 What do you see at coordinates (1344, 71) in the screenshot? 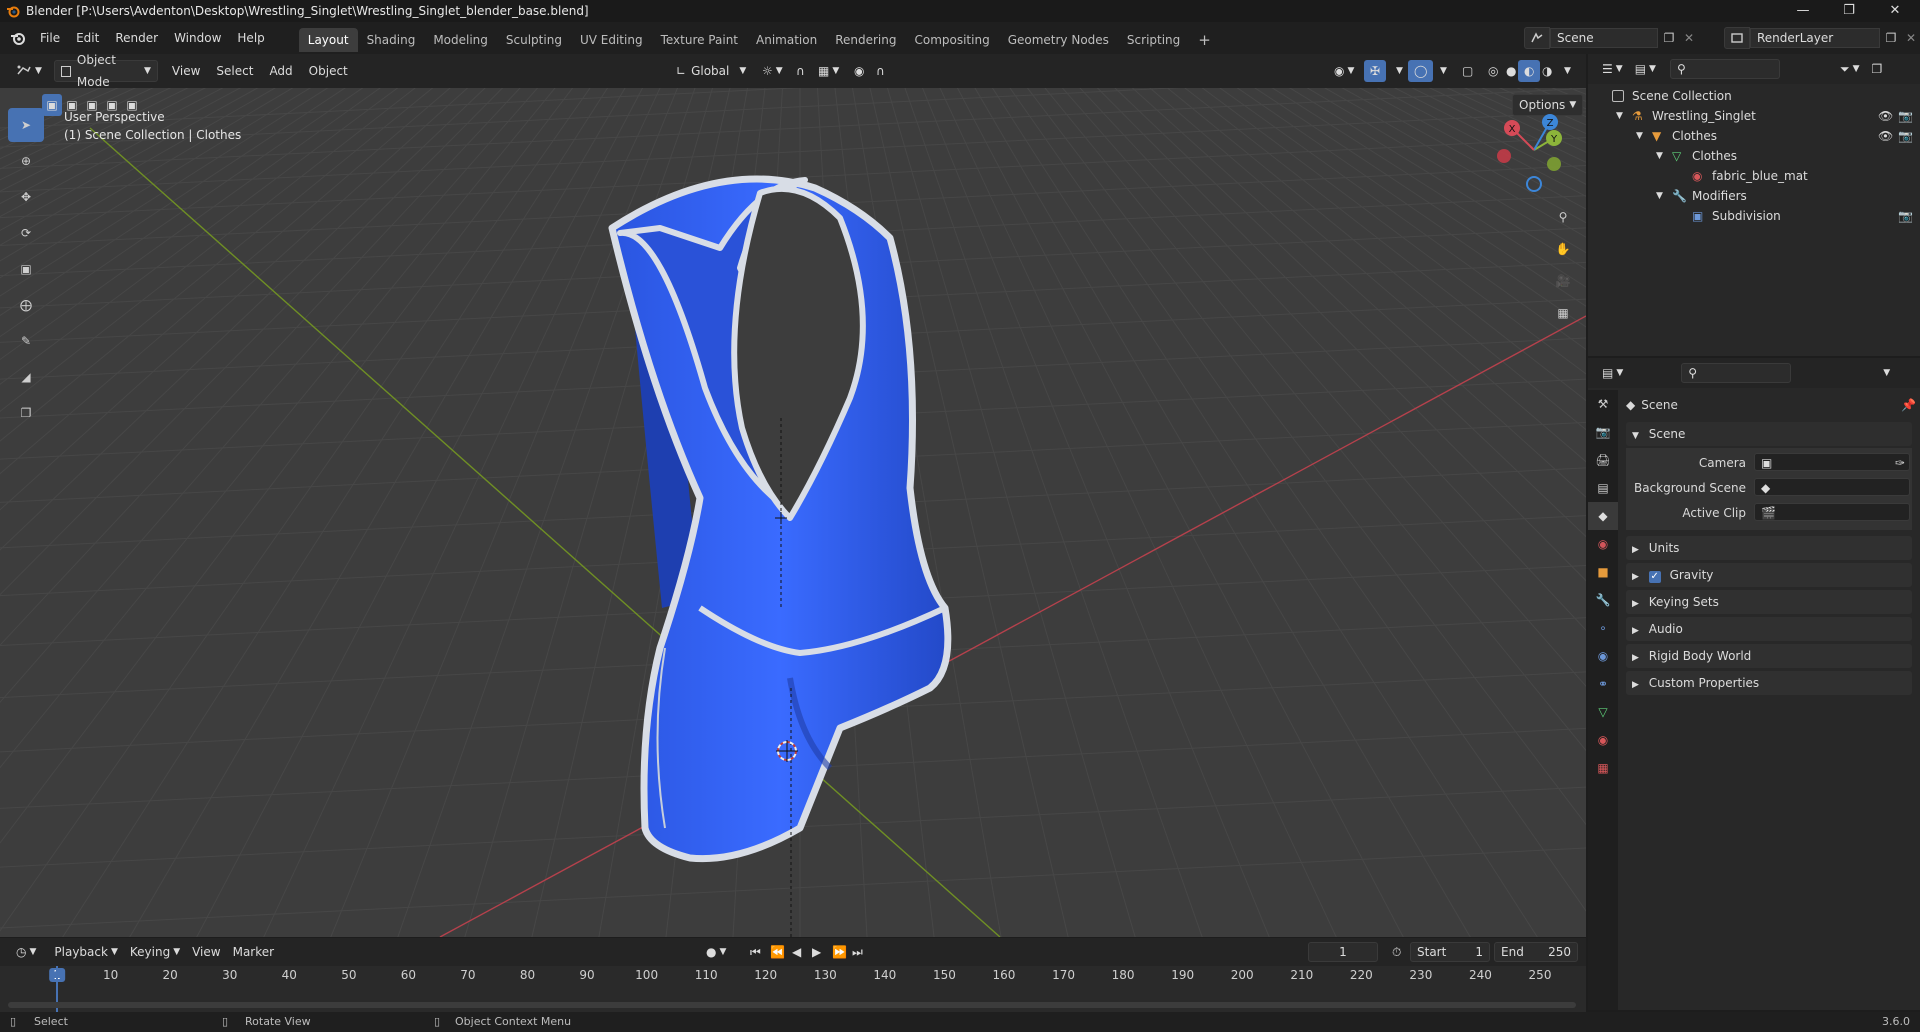
I see `visibility-selector-icon: ◉ ▼` at bounding box center [1344, 71].